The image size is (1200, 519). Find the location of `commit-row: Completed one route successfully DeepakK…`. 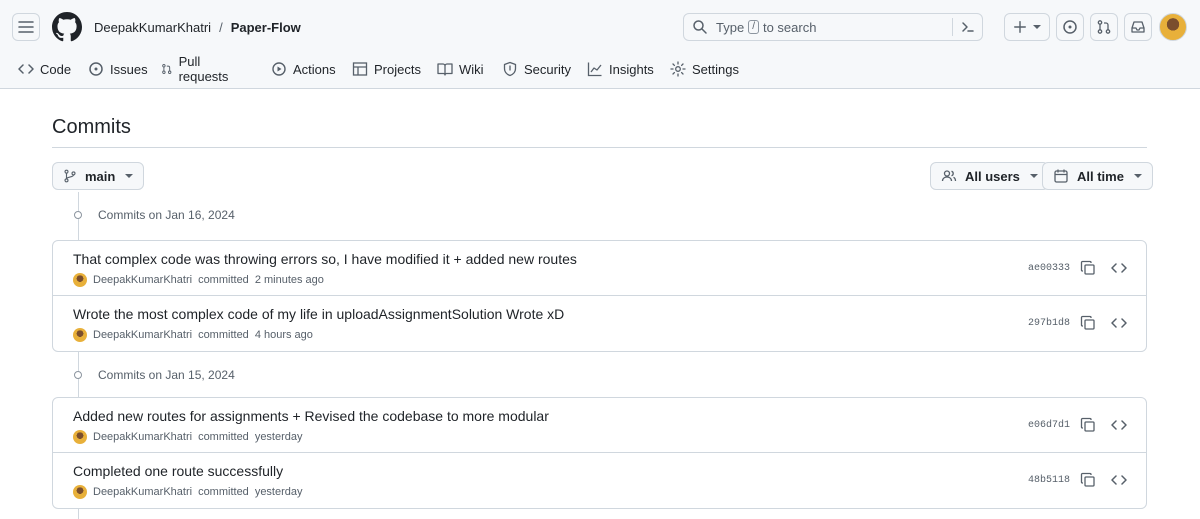

commit-row: Completed one route successfully DeepakK… is located at coordinates (599, 480).